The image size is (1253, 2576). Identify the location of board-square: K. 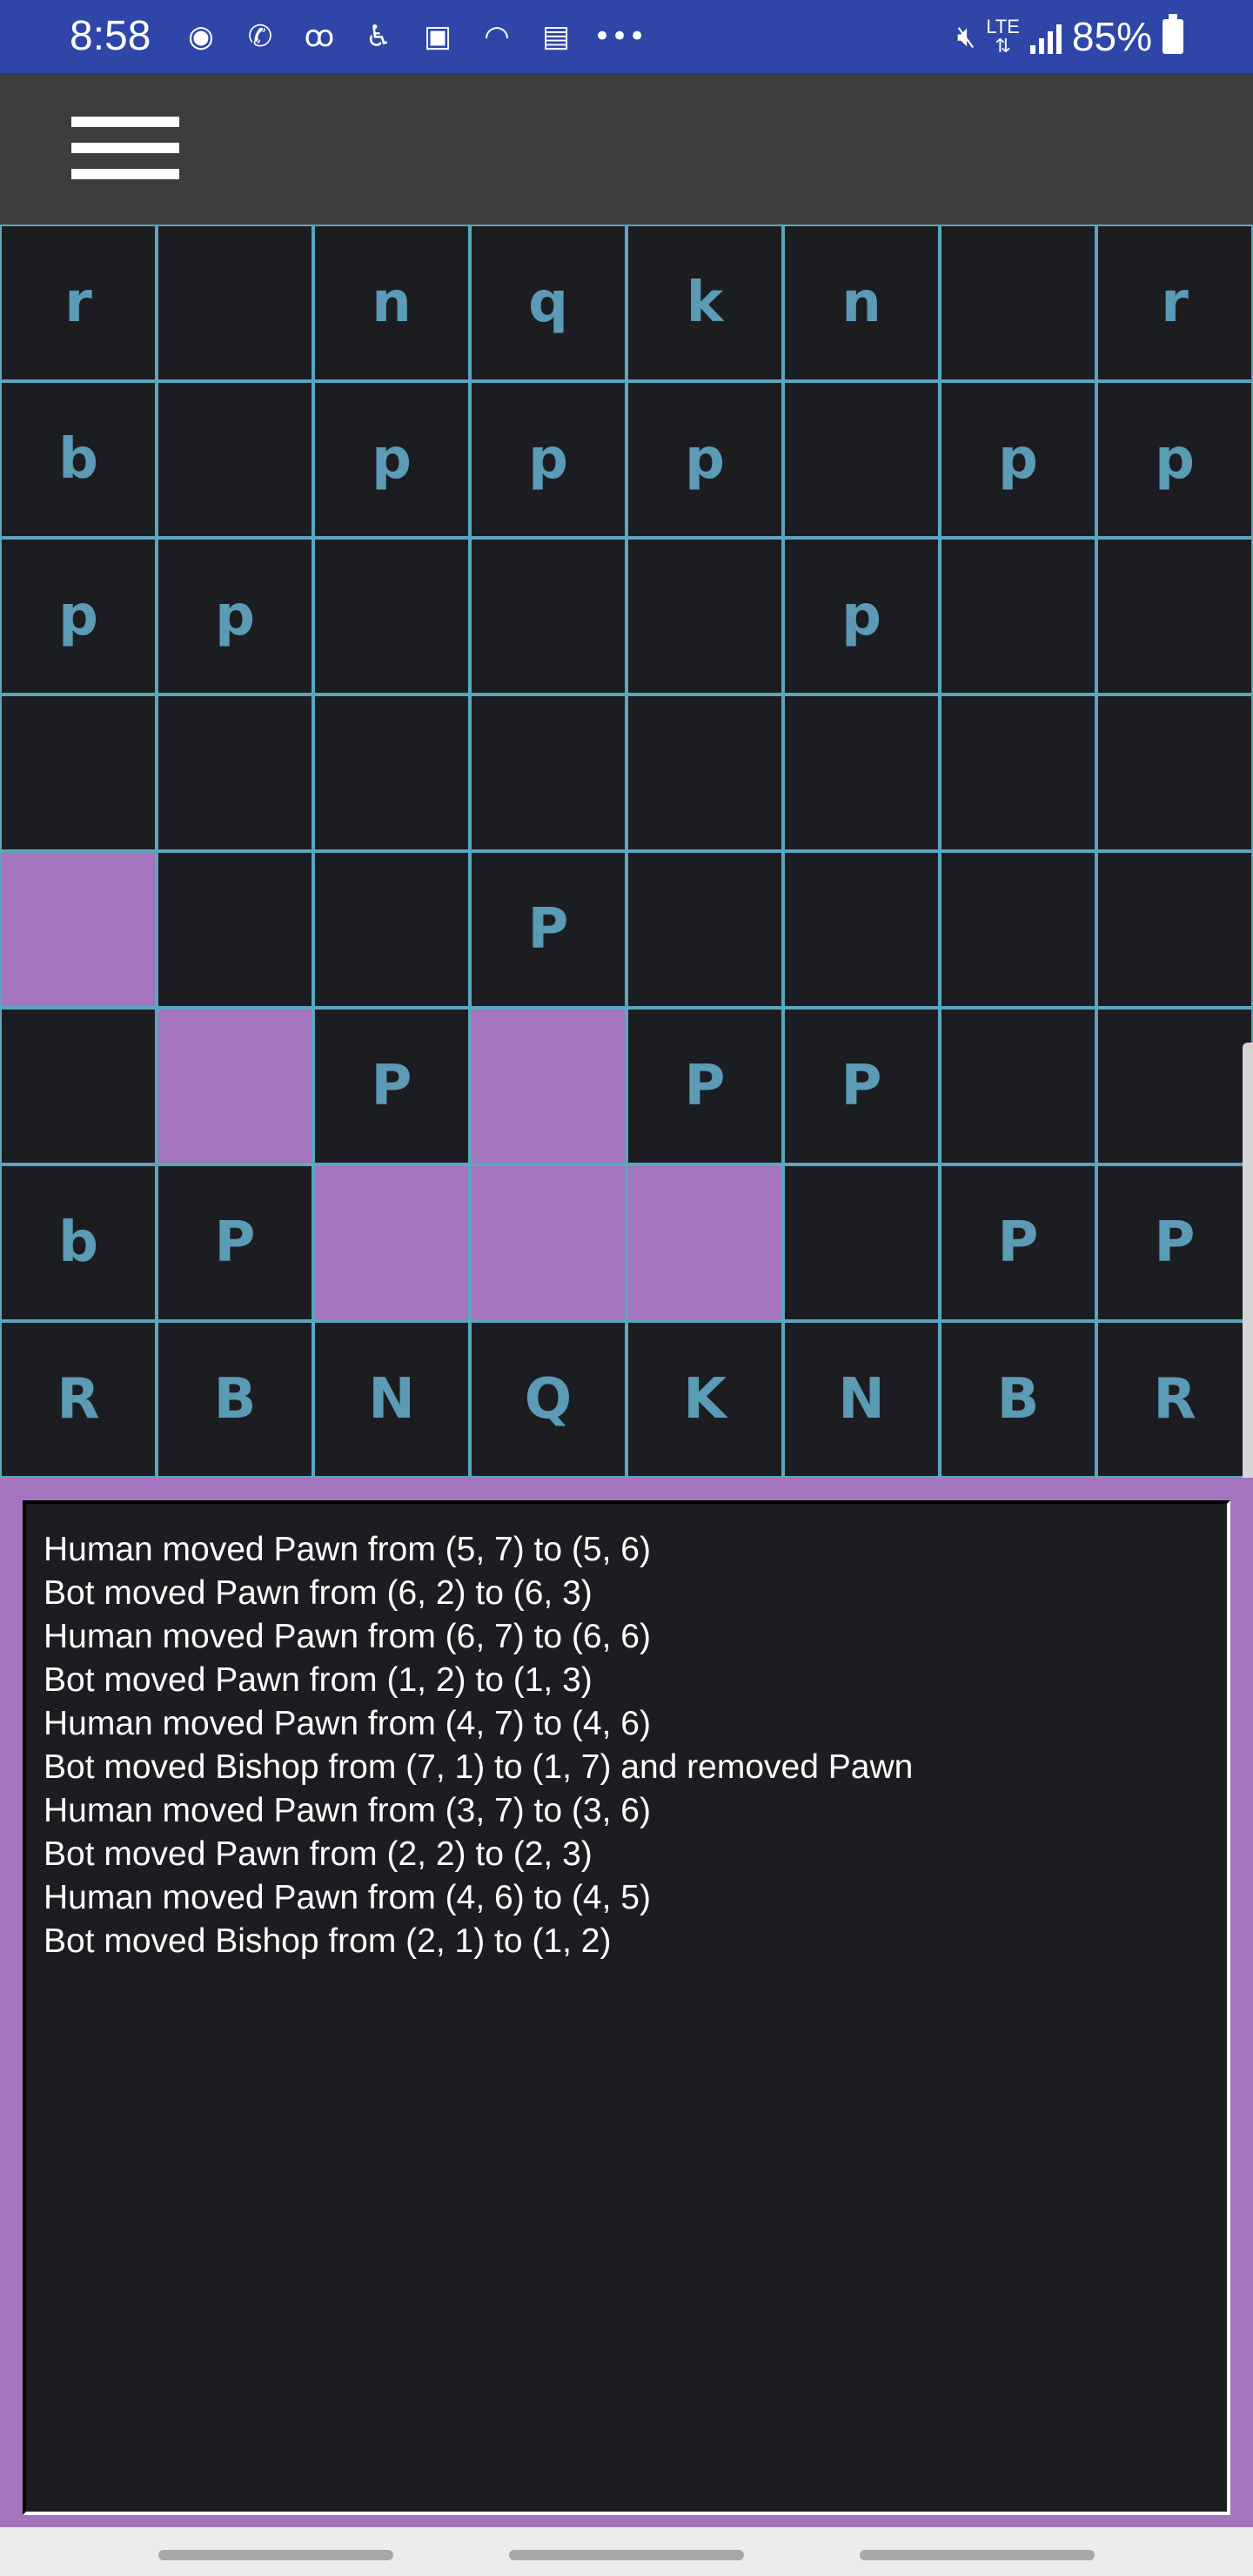
(704, 1399).